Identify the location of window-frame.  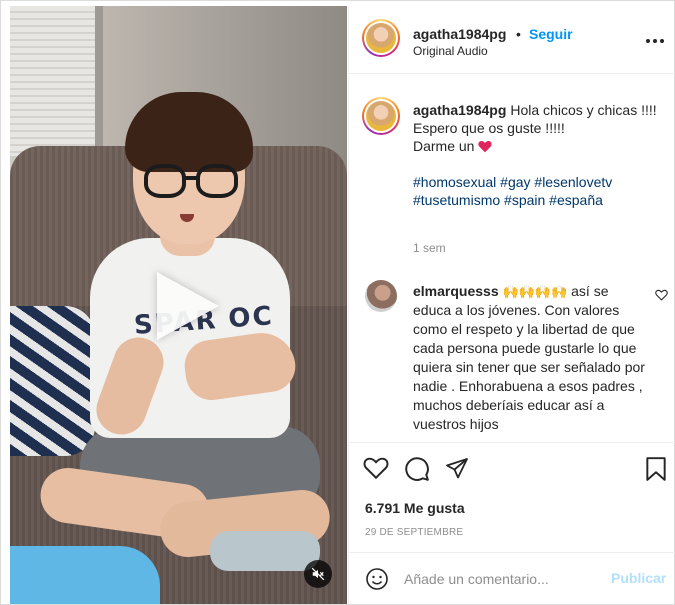
(99, 81).